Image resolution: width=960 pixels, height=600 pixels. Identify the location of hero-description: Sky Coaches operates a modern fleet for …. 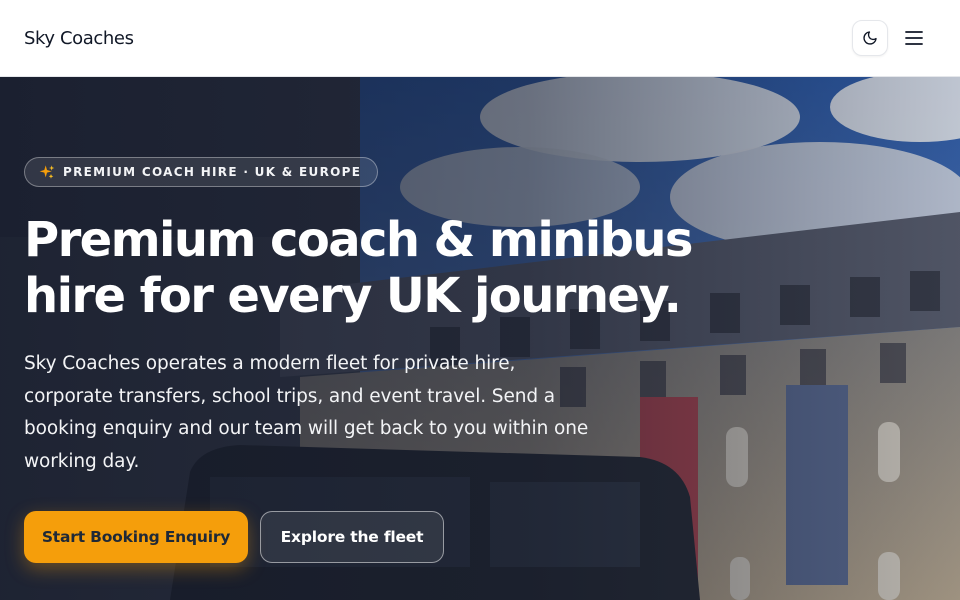
(306, 412).